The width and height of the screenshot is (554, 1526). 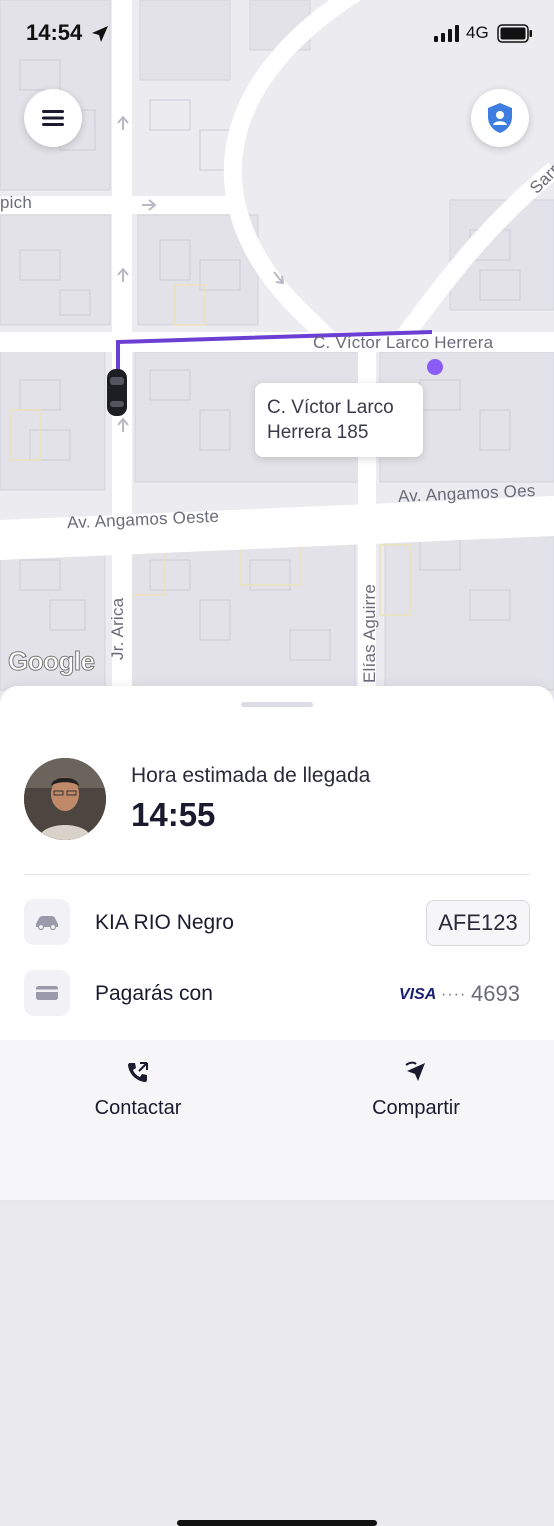 I want to click on destination-bubble: C. Víctor Larco Herrera 185, so click(x=339, y=420).